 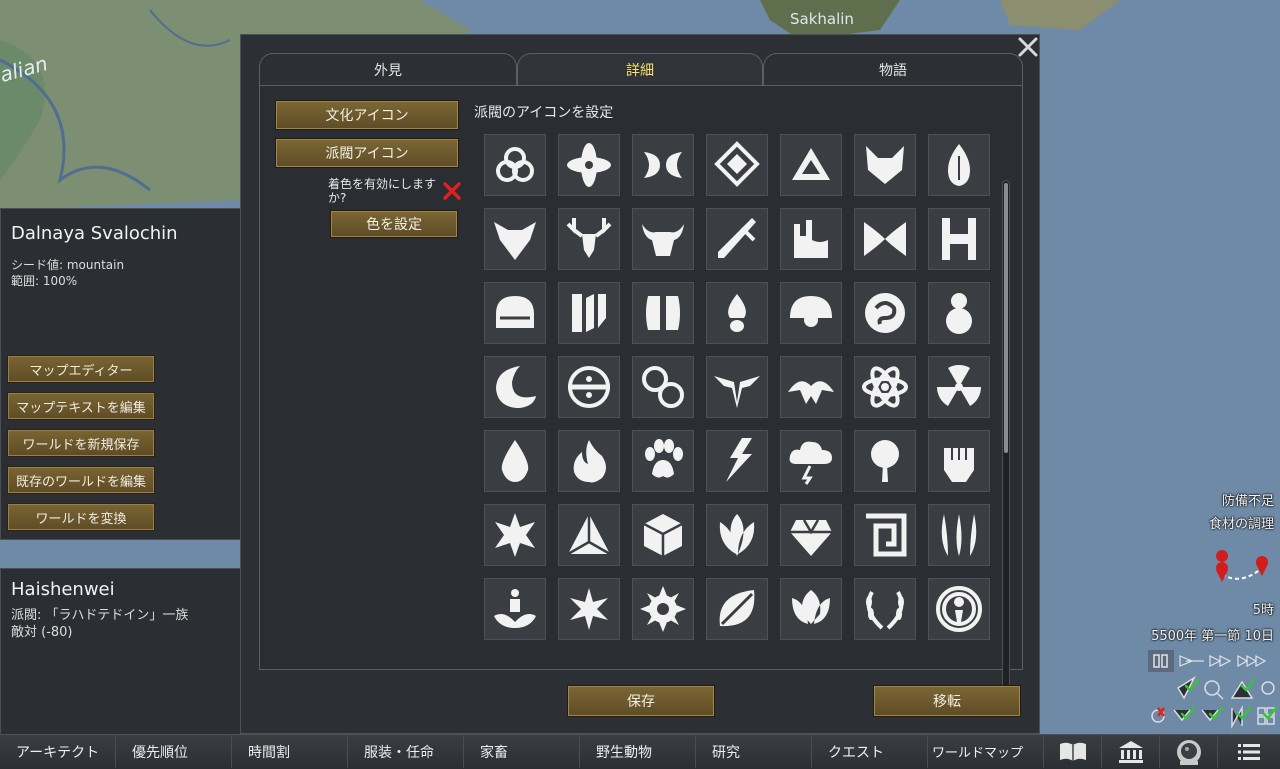 What do you see at coordinates (893, 69) in the screenshot?
I see `tab-story: 物語` at bounding box center [893, 69].